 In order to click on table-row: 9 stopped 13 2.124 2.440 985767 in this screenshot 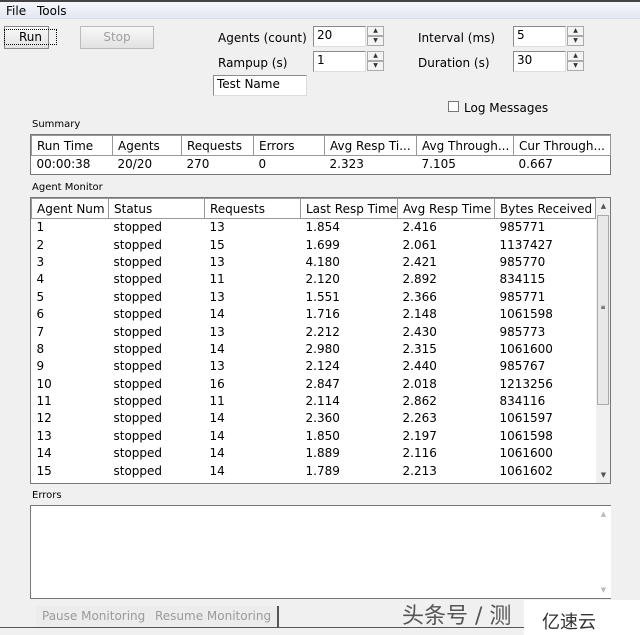, I will do `click(314, 366)`.